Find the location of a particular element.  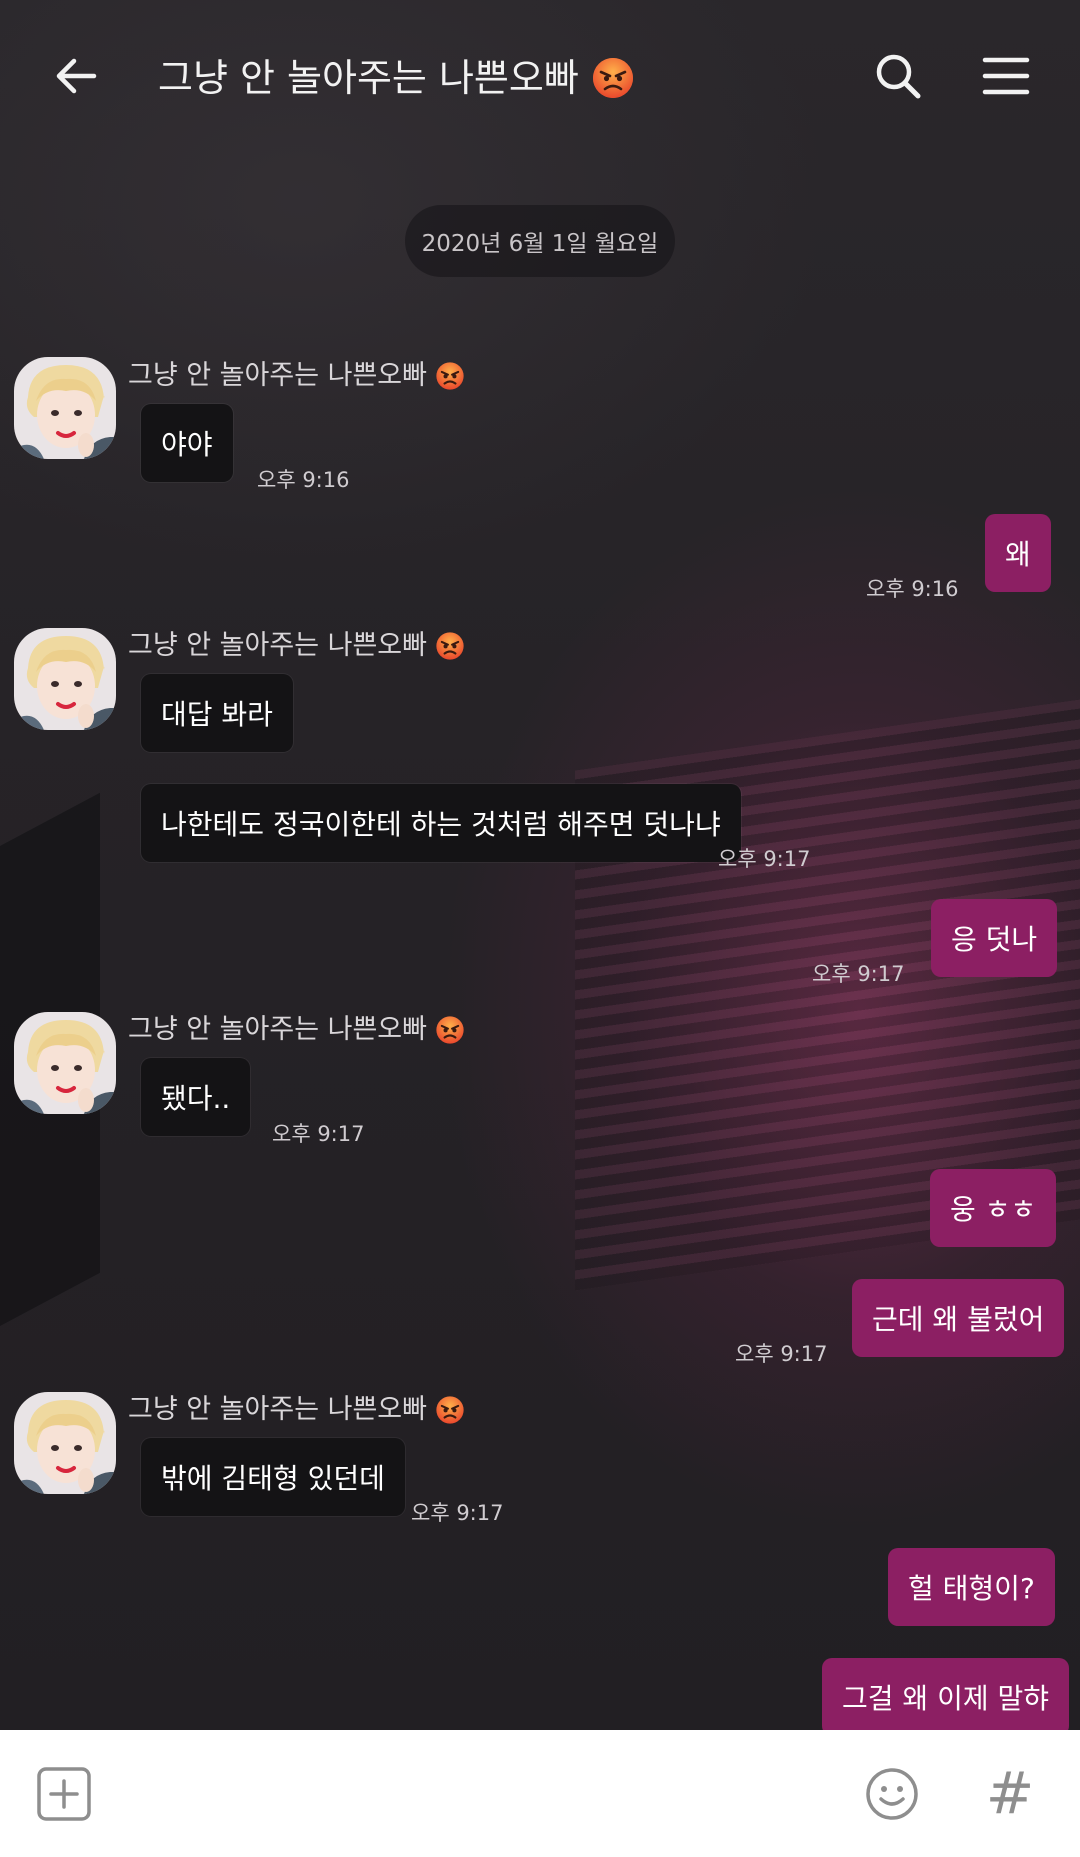

message-text: 근데 왜 불렀어 is located at coordinates (958, 1319).